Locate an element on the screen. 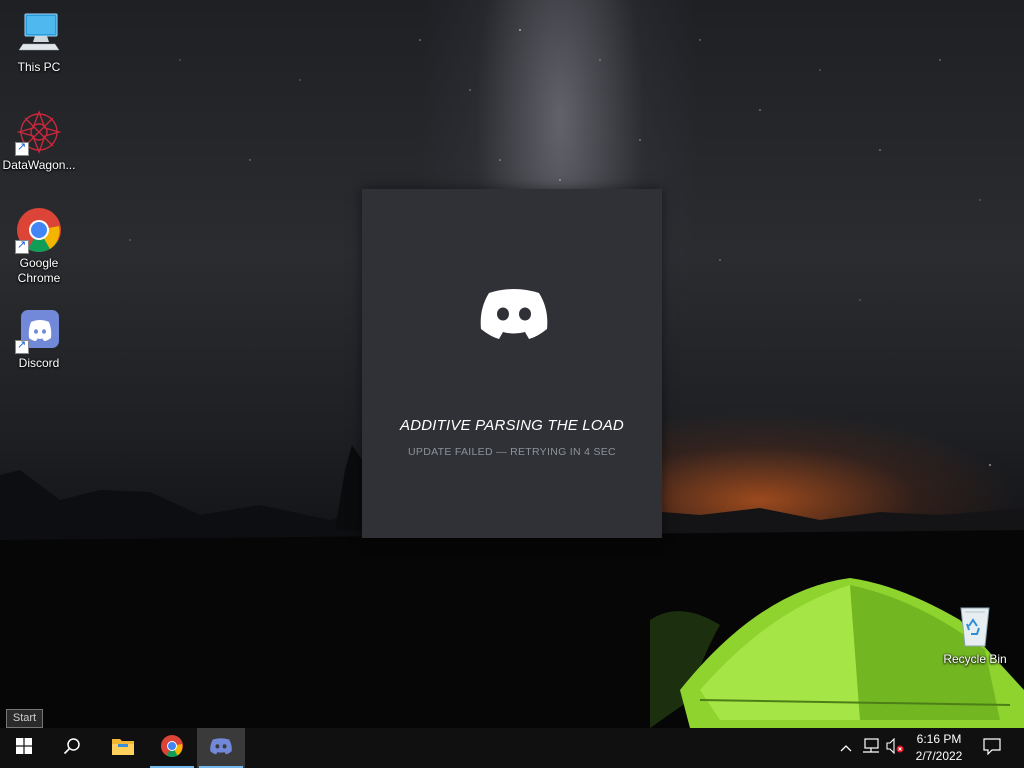  network-button is located at coordinates (871, 748).